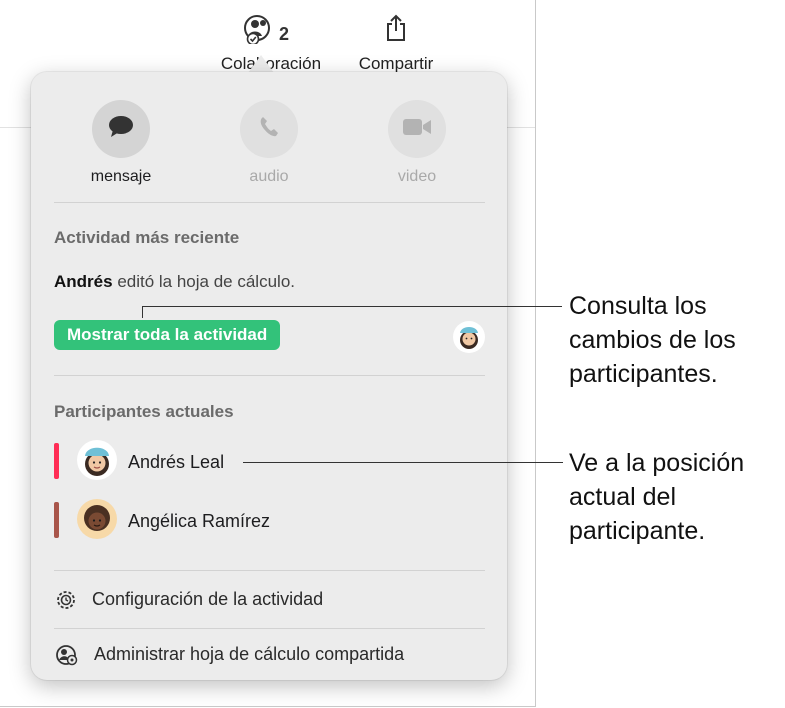 This screenshot has height=708, width=785. Describe the element at coordinates (144, 411) in the screenshot. I see `current-participants-title: Participantes actuales` at that location.